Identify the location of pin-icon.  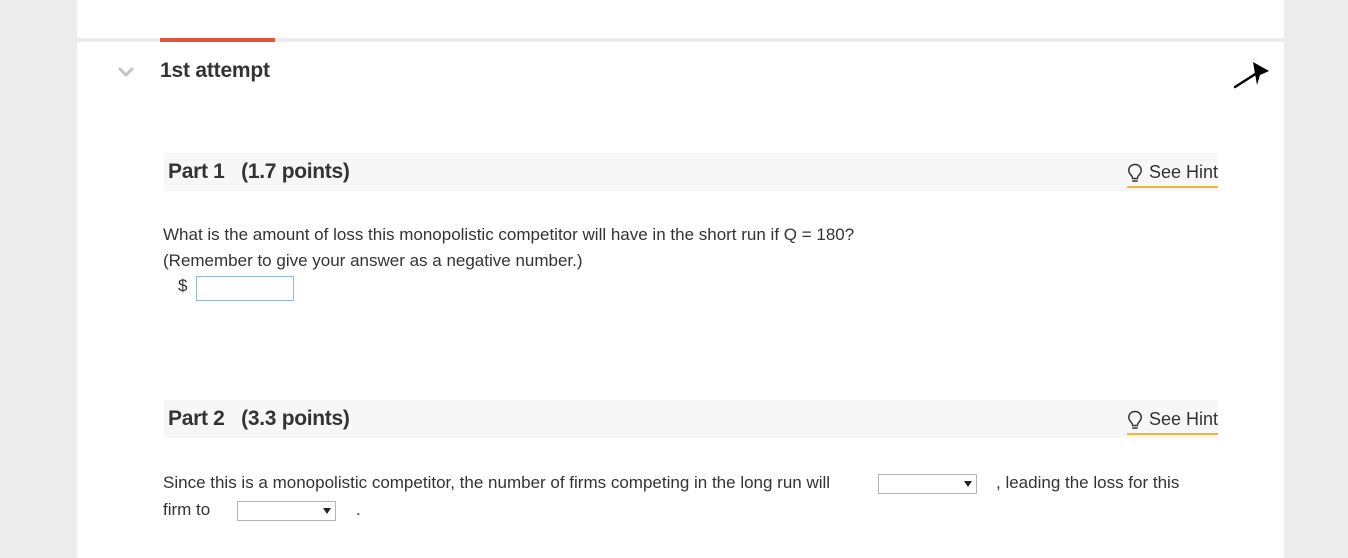
(1252, 74).